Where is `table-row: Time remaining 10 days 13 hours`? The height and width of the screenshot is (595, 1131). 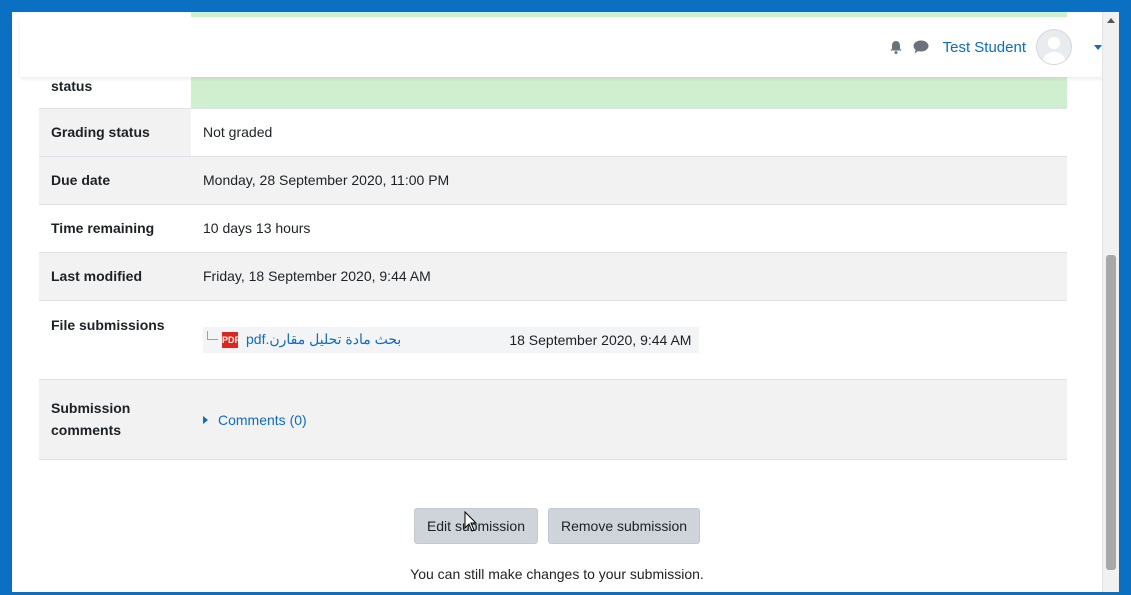
table-row: Time remaining 10 days 13 hours is located at coordinates (553, 228).